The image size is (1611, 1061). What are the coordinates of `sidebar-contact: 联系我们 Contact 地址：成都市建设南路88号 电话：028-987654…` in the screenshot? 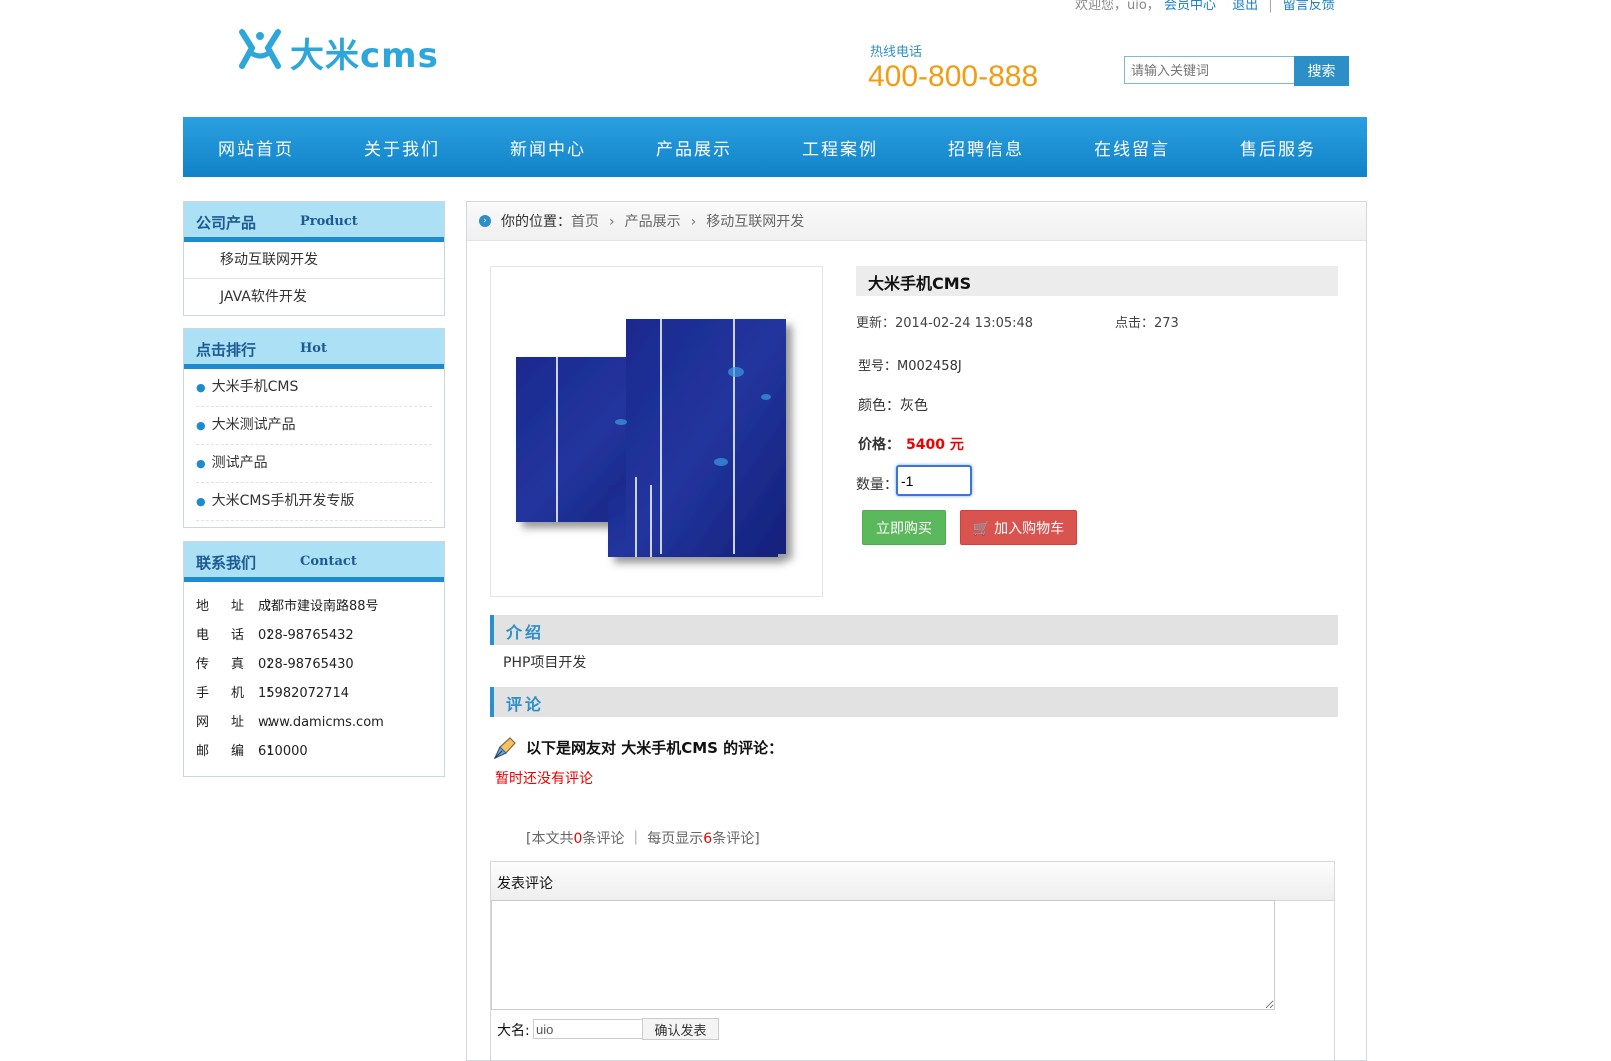 It's located at (314, 659).